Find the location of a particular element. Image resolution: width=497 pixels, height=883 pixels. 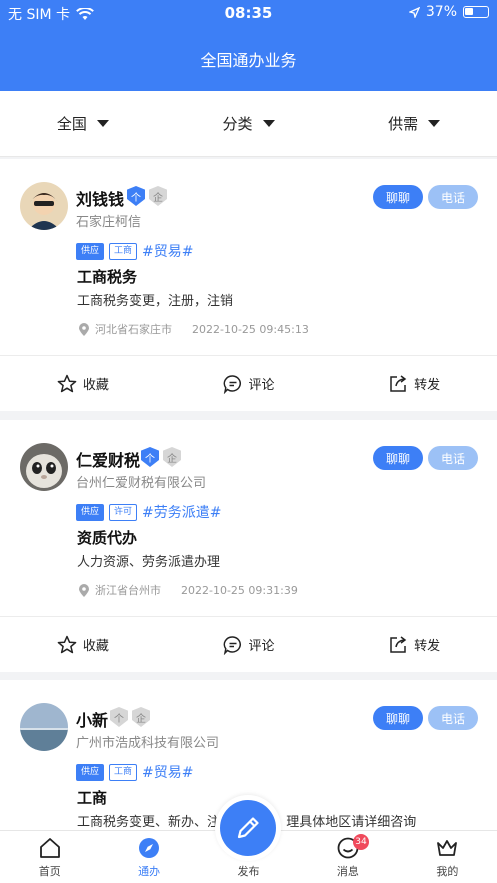

company-name: 台州仁爱财税有限公司 is located at coordinates (141, 483).